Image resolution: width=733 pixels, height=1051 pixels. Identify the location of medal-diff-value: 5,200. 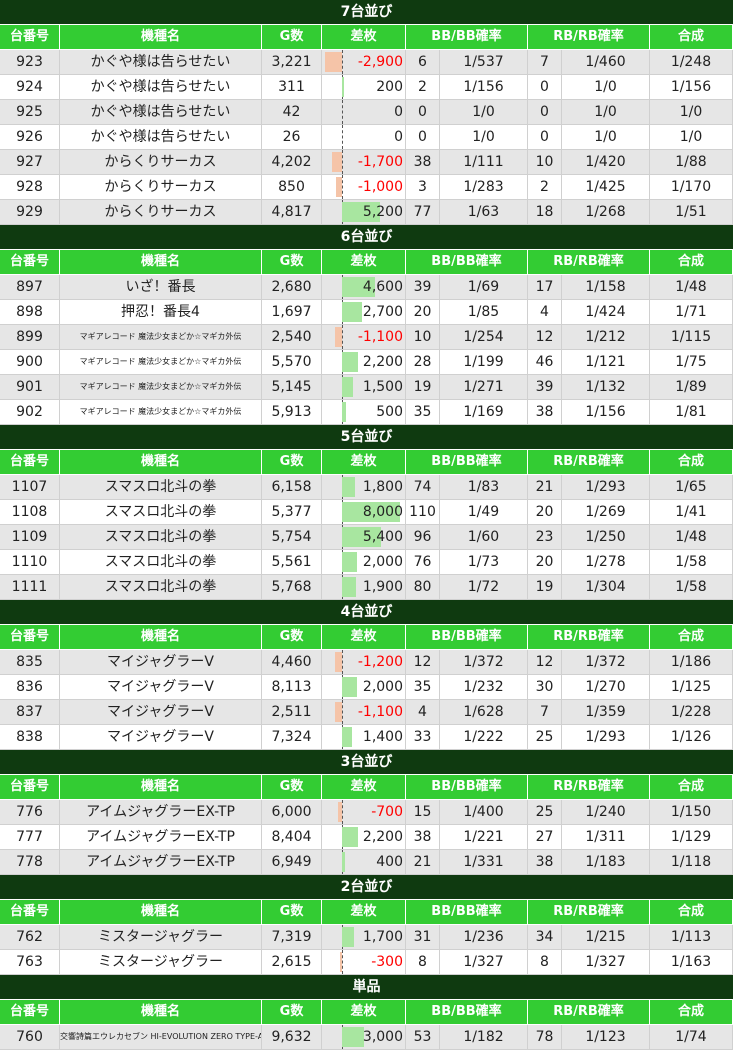
(382, 212).